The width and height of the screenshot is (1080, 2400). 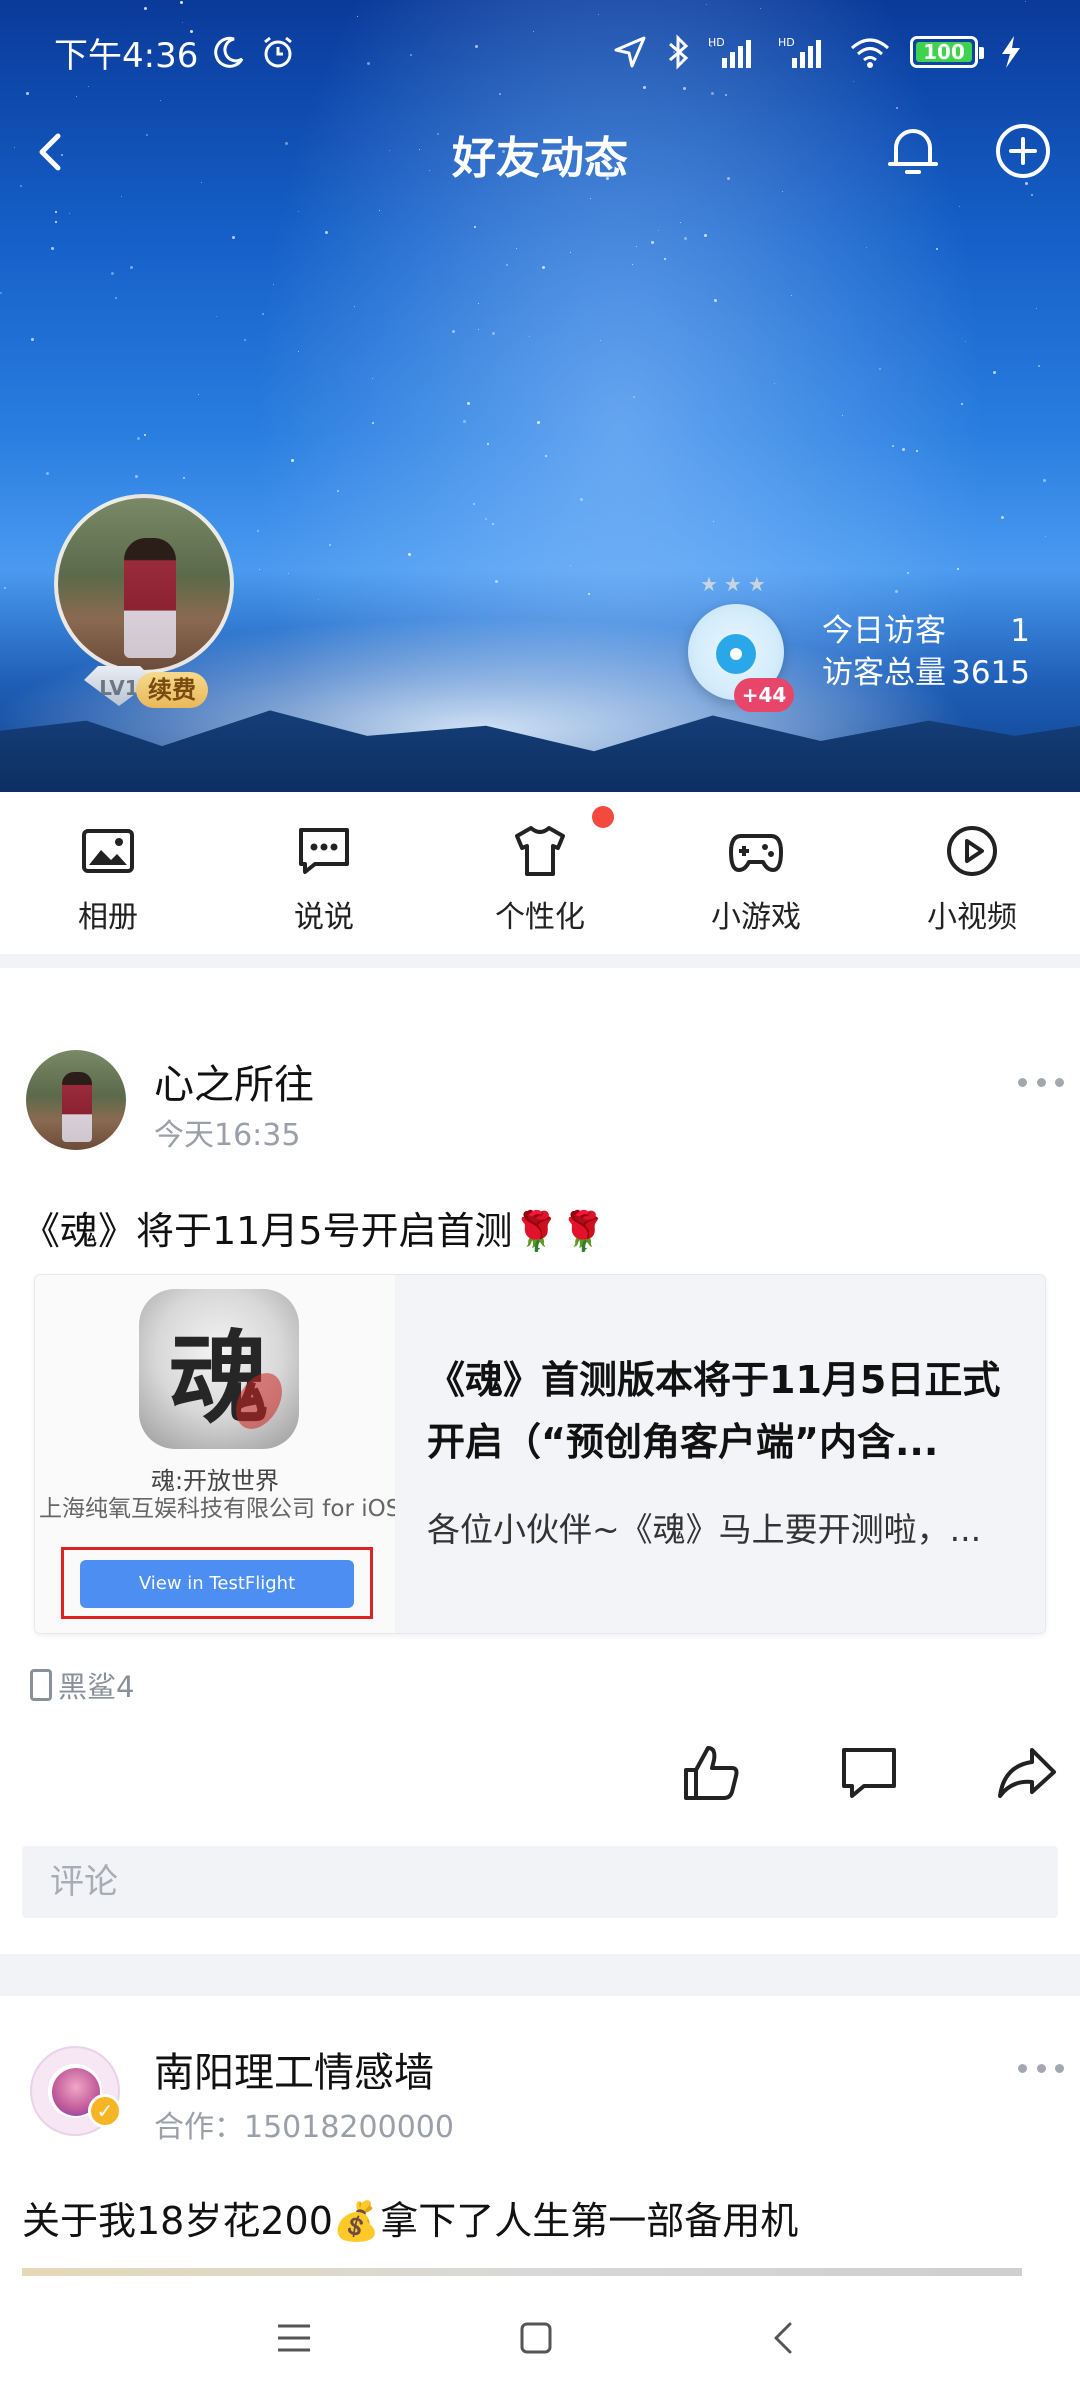 What do you see at coordinates (540, 152) in the screenshot?
I see `top-nav: 好友动态` at bounding box center [540, 152].